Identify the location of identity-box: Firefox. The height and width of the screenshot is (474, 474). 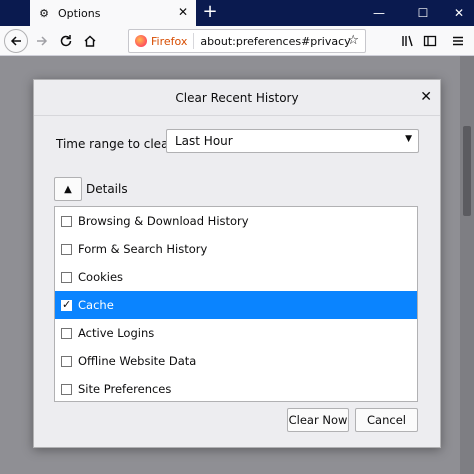
(162, 41).